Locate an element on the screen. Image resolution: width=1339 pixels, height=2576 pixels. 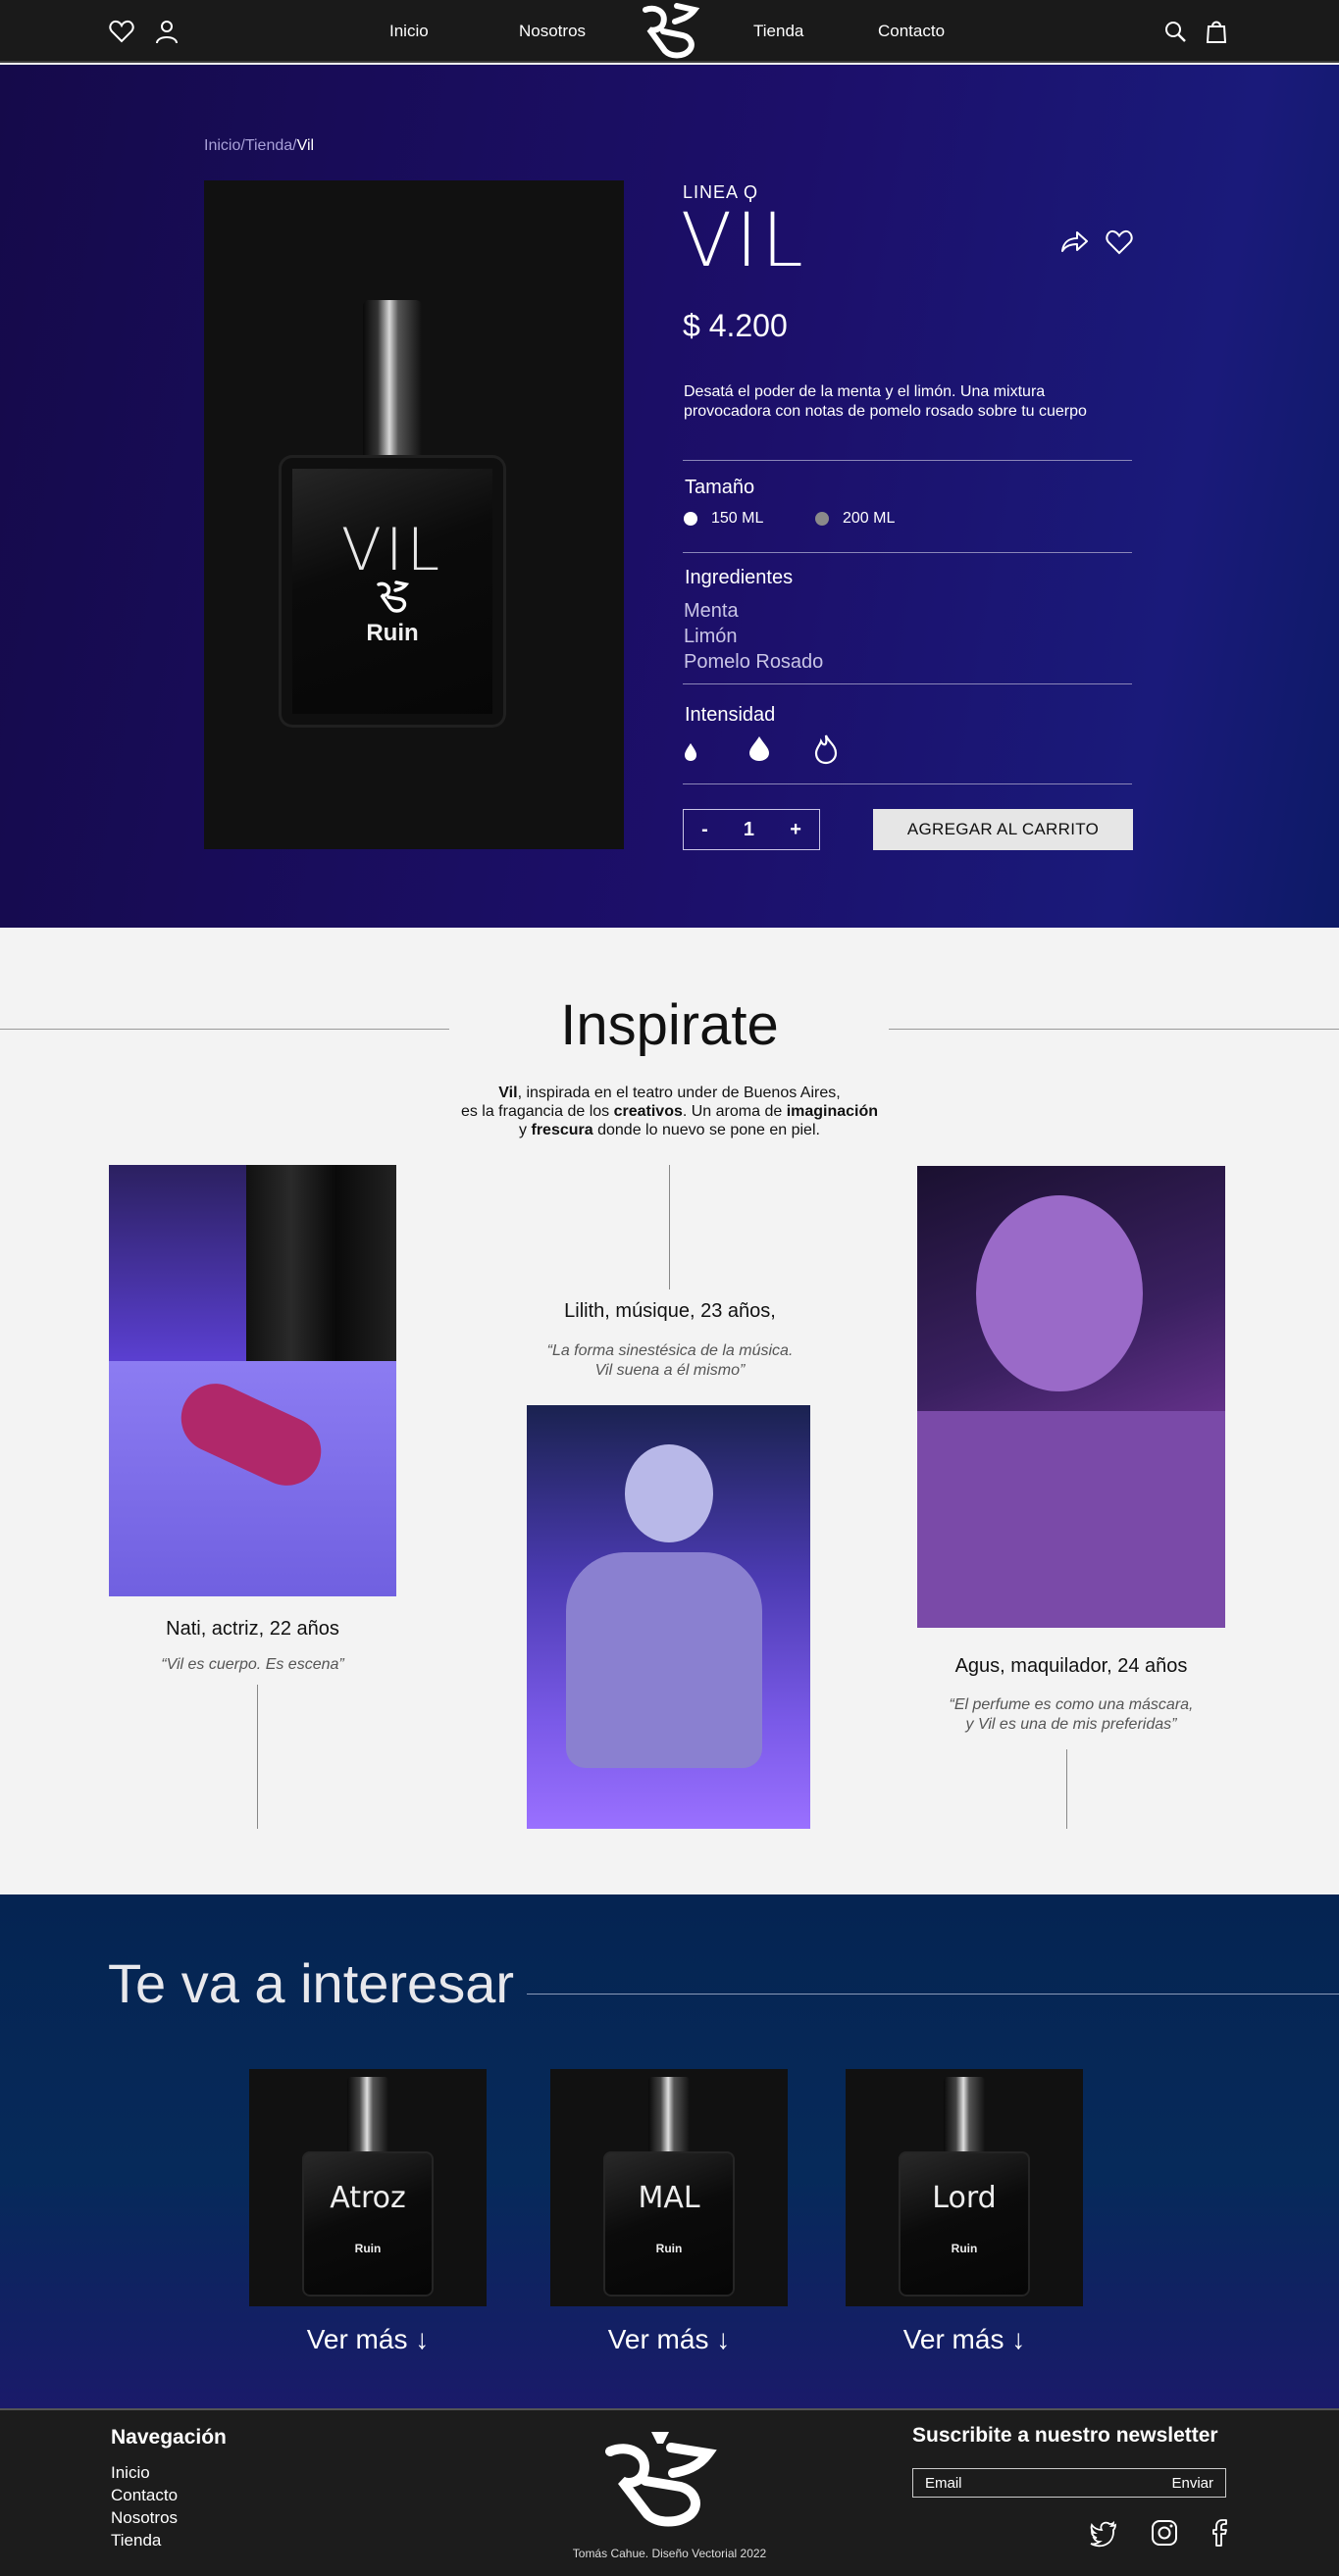
person-photo-agus is located at coordinates (1071, 1397).